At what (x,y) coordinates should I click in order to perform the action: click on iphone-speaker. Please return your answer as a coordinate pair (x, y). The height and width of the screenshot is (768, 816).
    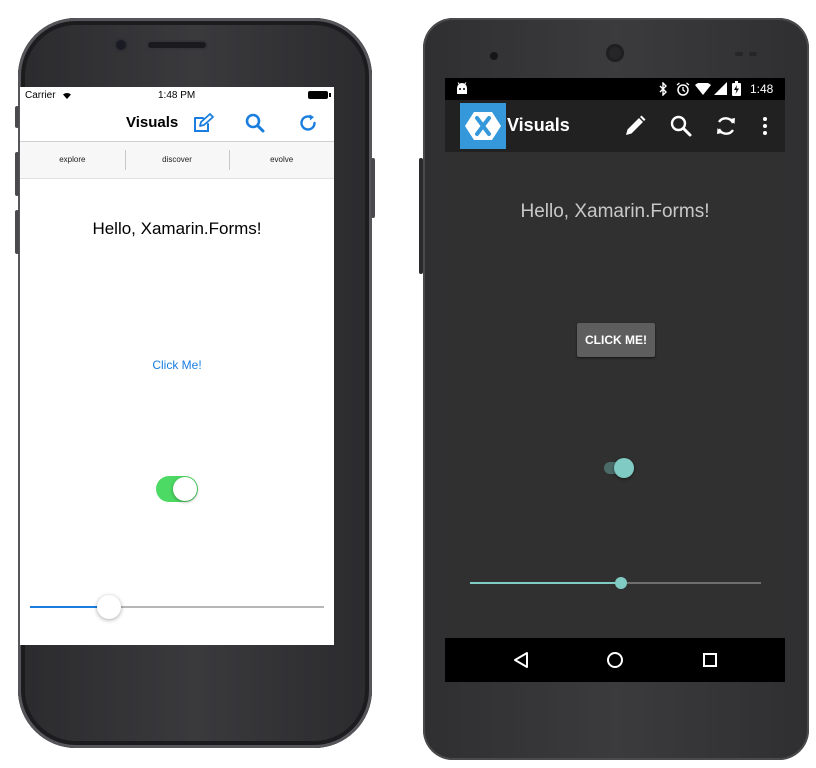
    Looking at the image, I should click on (177, 45).